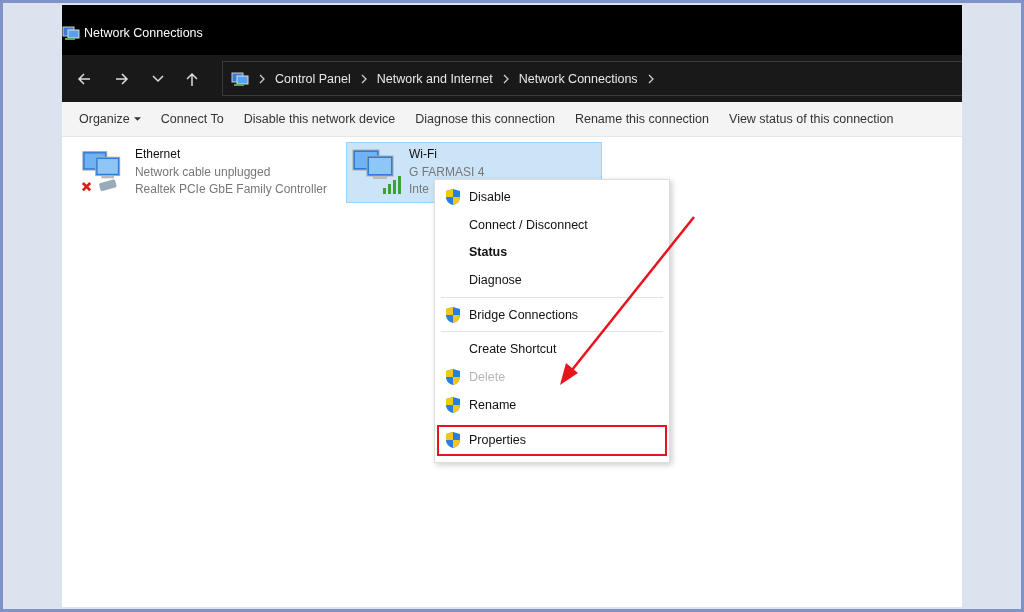 The image size is (1024, 612). I want to click on address-bar: Control Panel Network and Internet Network Connections, so click(592, 78).